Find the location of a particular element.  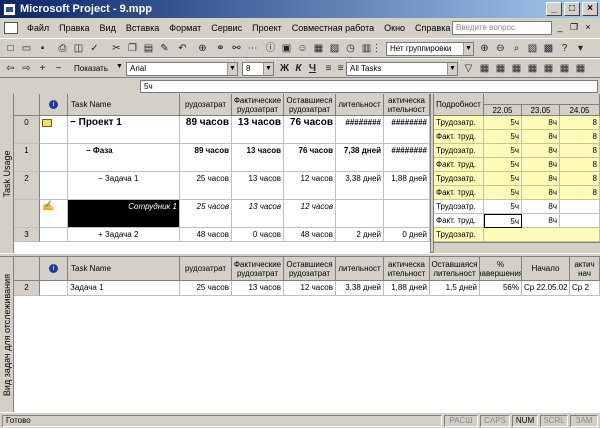

print-icon: ⎙ is located at coordinates (62, 48).